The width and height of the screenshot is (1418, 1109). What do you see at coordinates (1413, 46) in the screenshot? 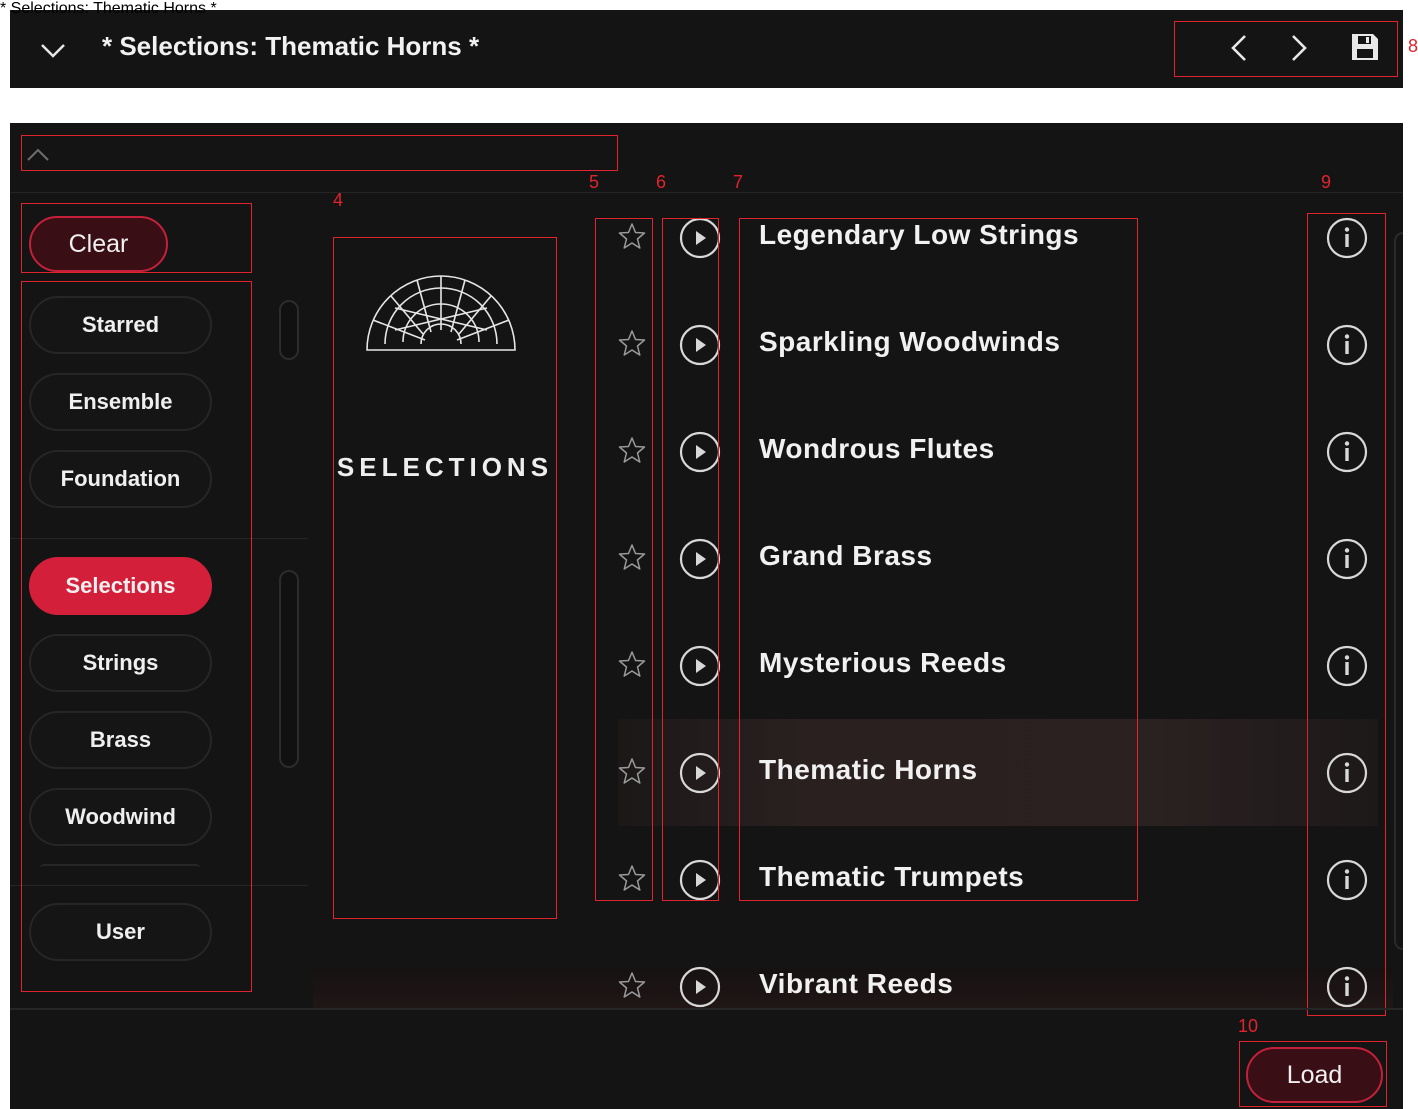
I see `annotation-label-8: 8` at bounding box center [1413, 46].